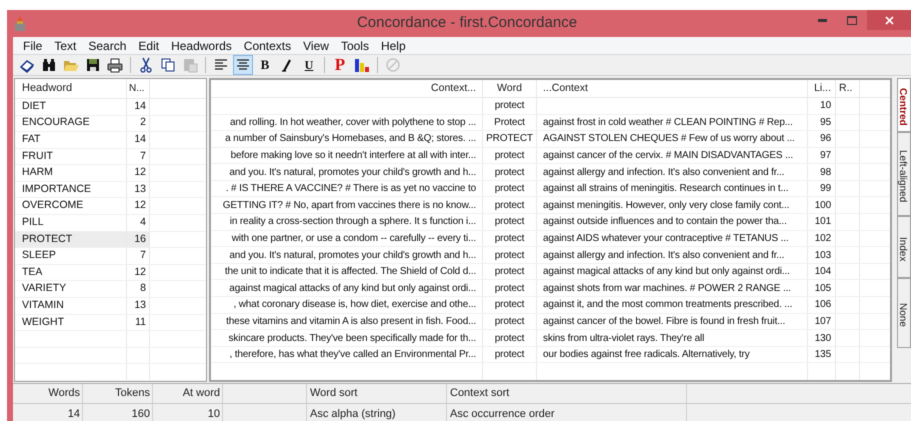  Describe the element at coordinates (48, 393) in the screenshot. I see `status-header: Words` at that location.